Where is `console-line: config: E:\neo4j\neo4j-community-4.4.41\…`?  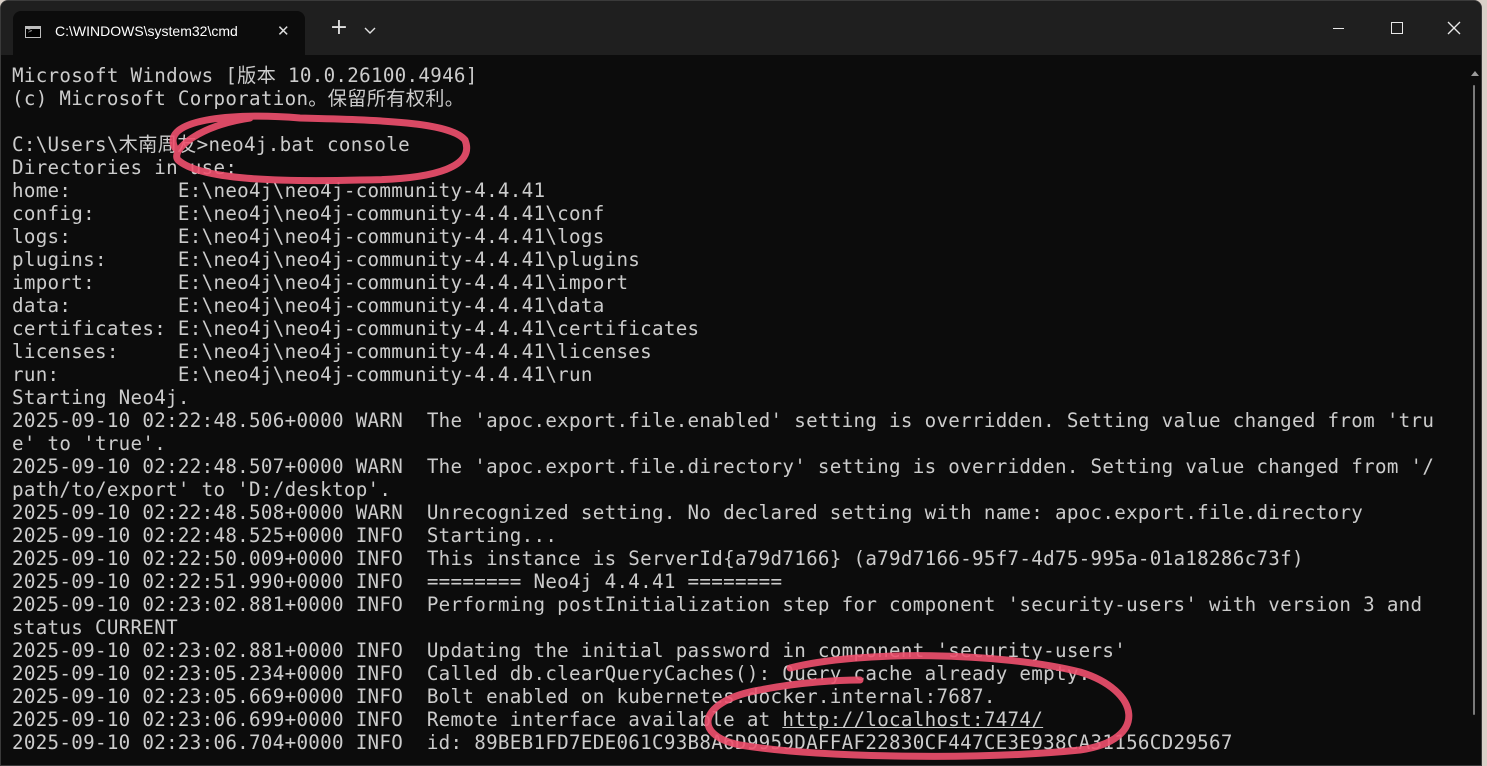
console-line: config: E:\neo4j\neo4j-community-4.4.41\… is located at coordinates (308, 213).